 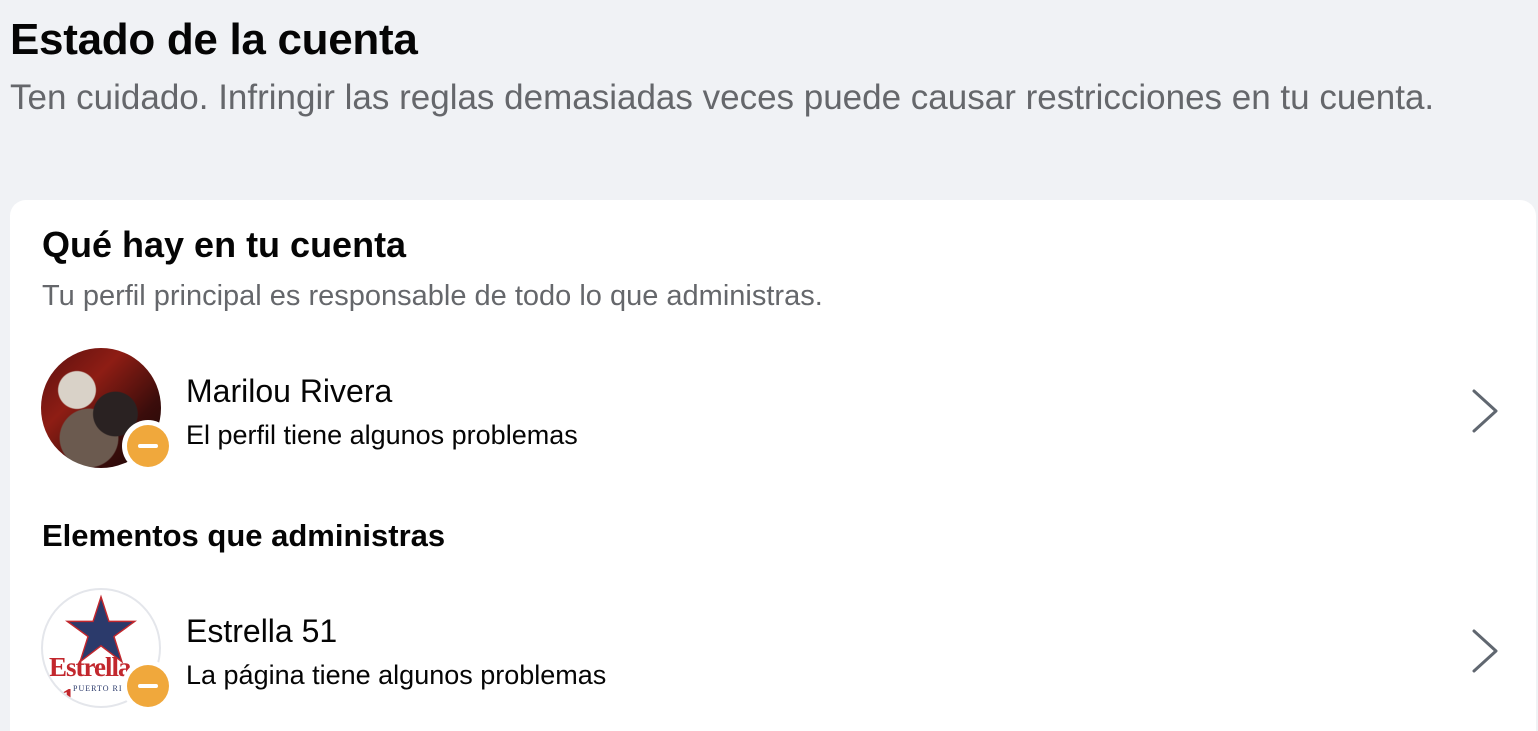 What do you see at coordinates (382, 435) in the screenshot?
I see `profile-status: El perfil tiene algunos problemas` at bounding box center [382, 435].